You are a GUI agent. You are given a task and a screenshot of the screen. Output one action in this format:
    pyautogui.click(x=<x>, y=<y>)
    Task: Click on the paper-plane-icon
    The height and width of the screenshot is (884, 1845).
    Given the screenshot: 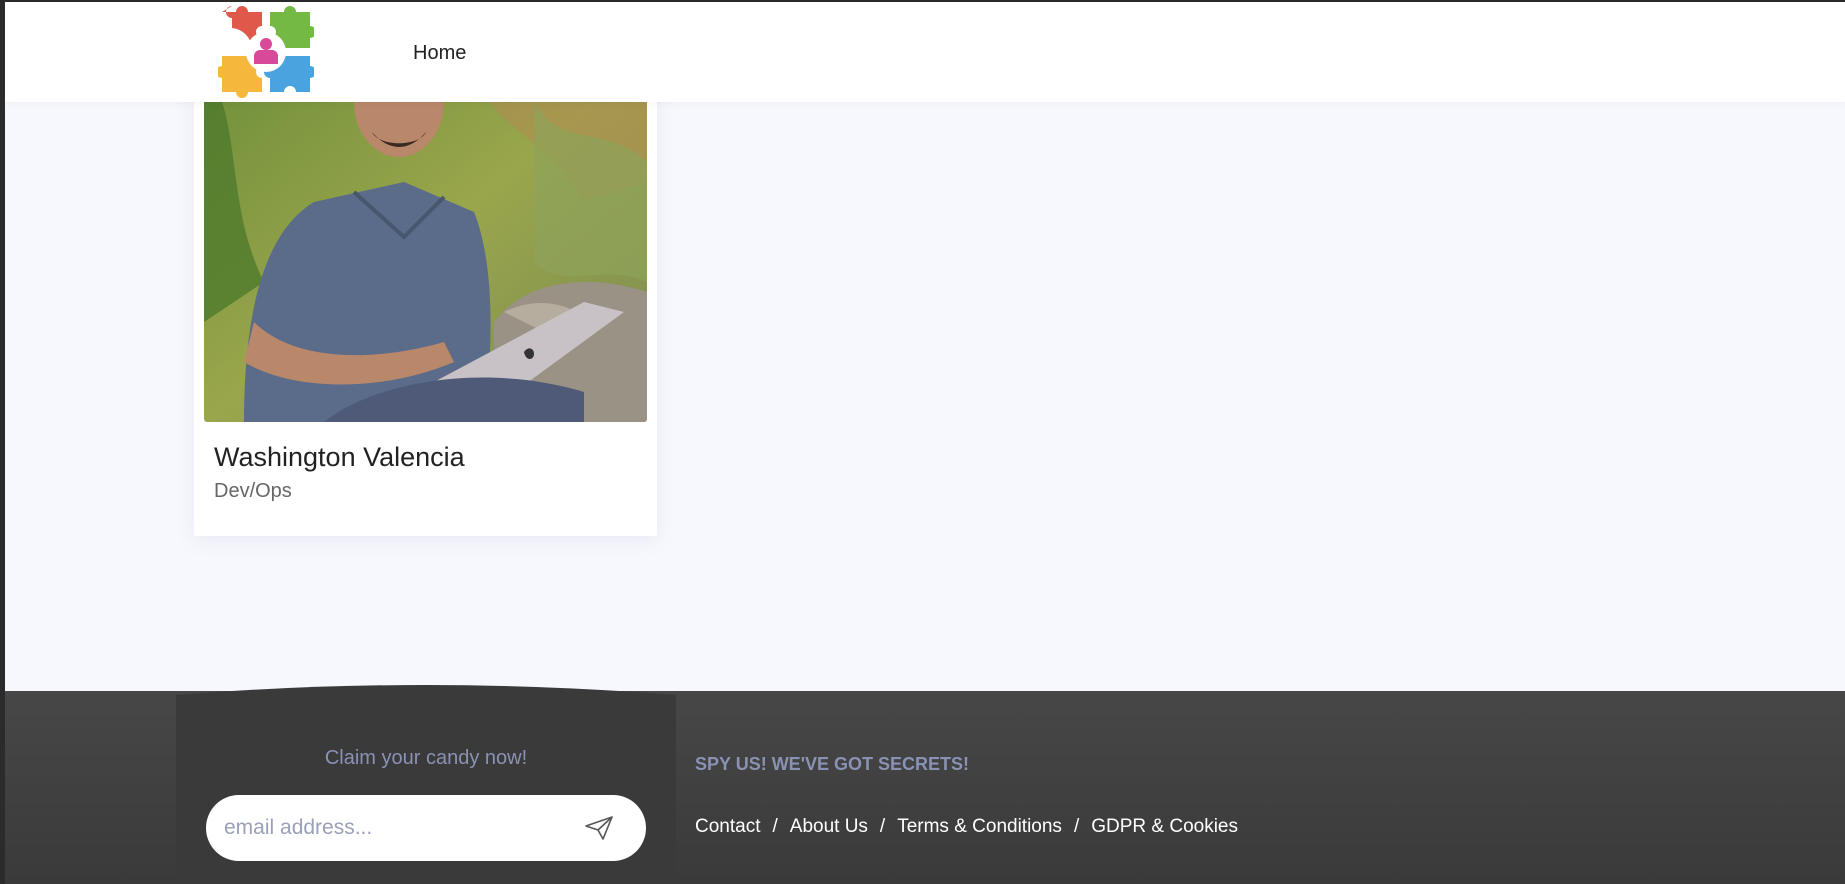 What is the action you would take?
    pyautogui.click(x=599, y=828)
    